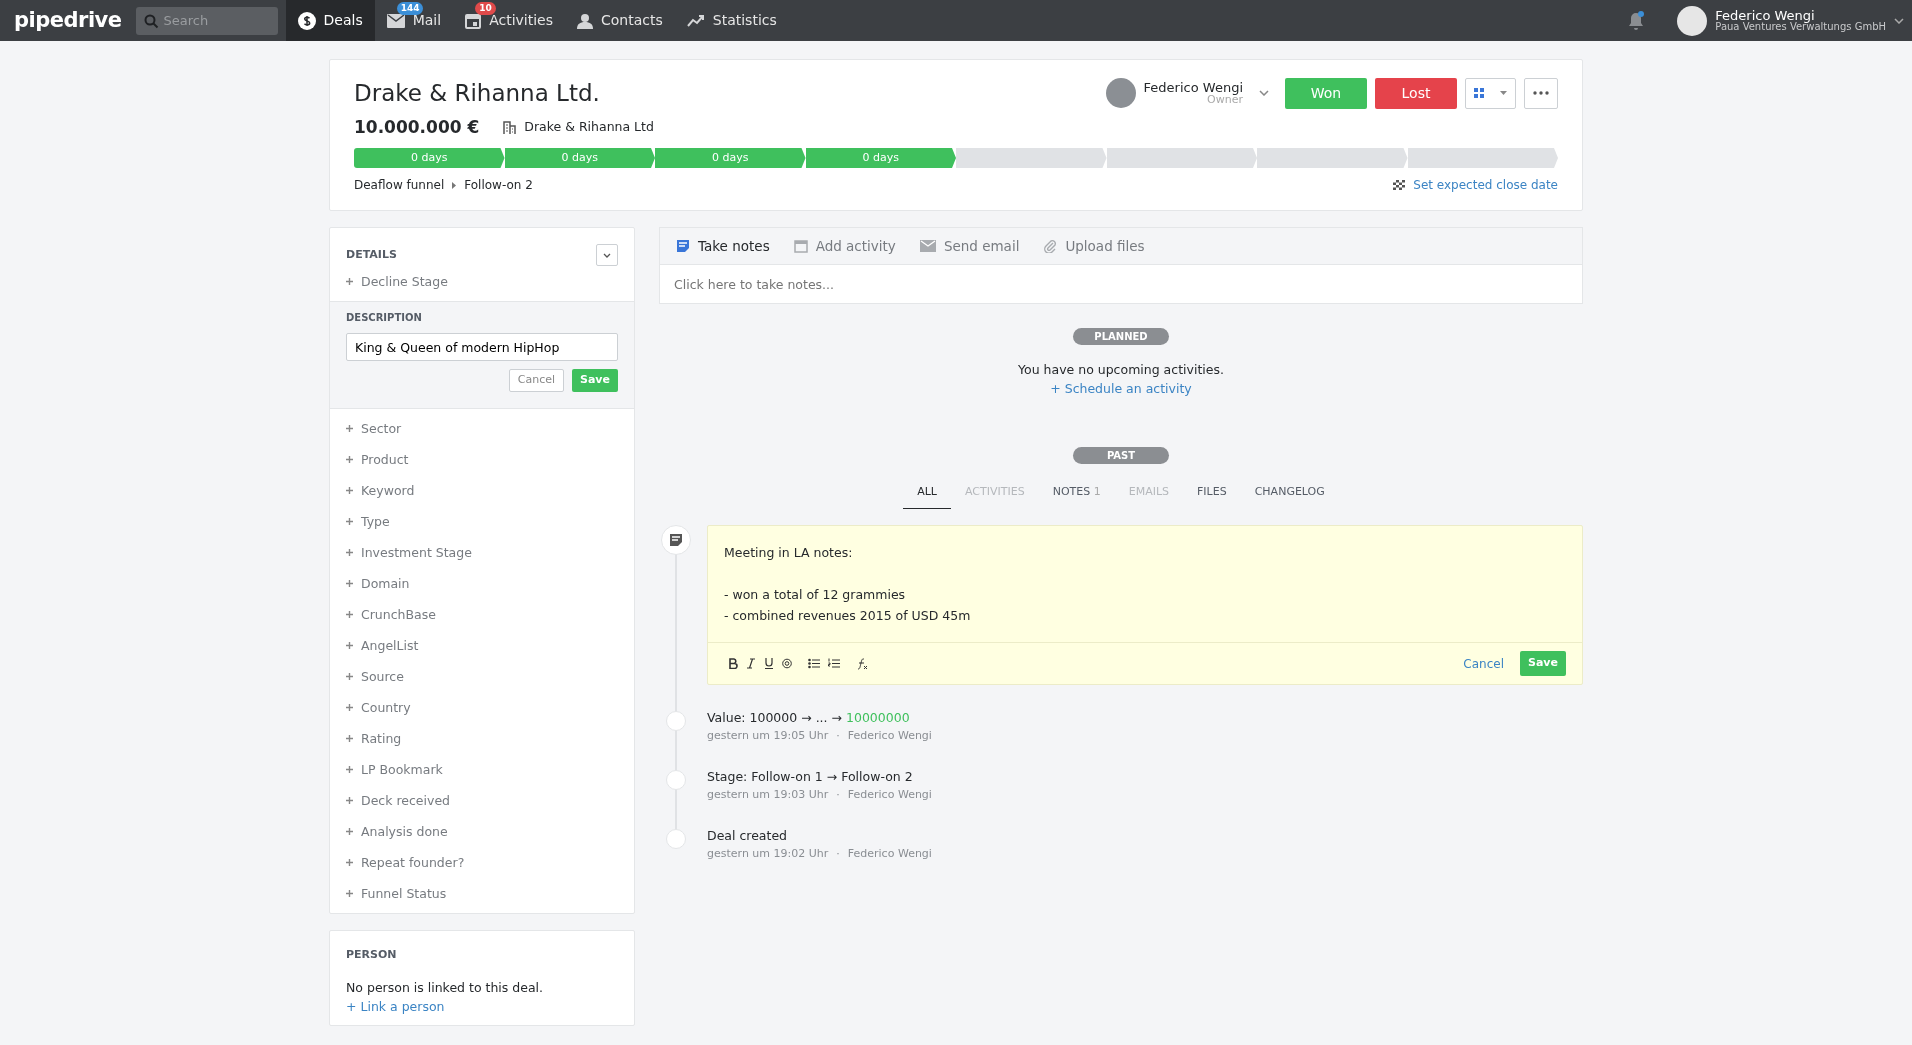  What do you see at coordinates (810, 777) in the screenshot?
I see `changelog-entry: Stage: Follow-on 1 → Follow-on 2` at bounding box center [810, 777].